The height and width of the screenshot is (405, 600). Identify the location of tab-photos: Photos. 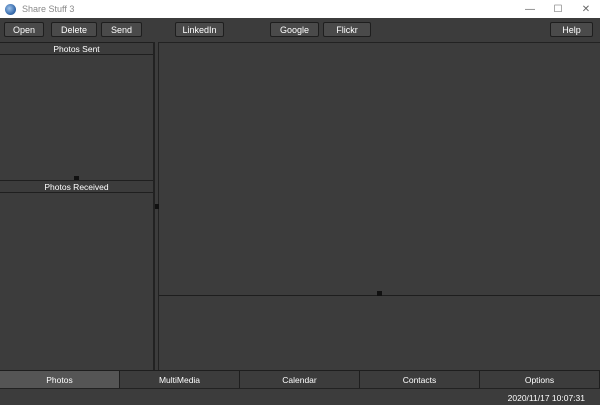
(60, 379).